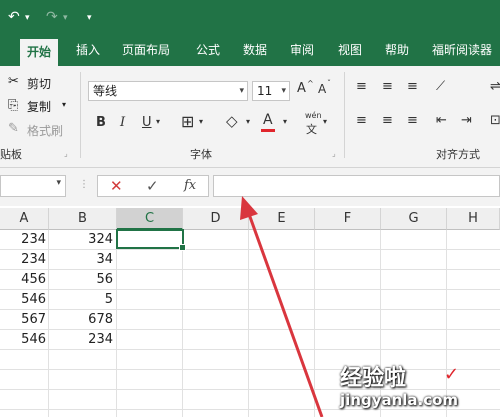 Image resolution: width=500 pixels, height=417 pixels. I want to click on watermark-url: jingyanla.com, so click(399, 400).